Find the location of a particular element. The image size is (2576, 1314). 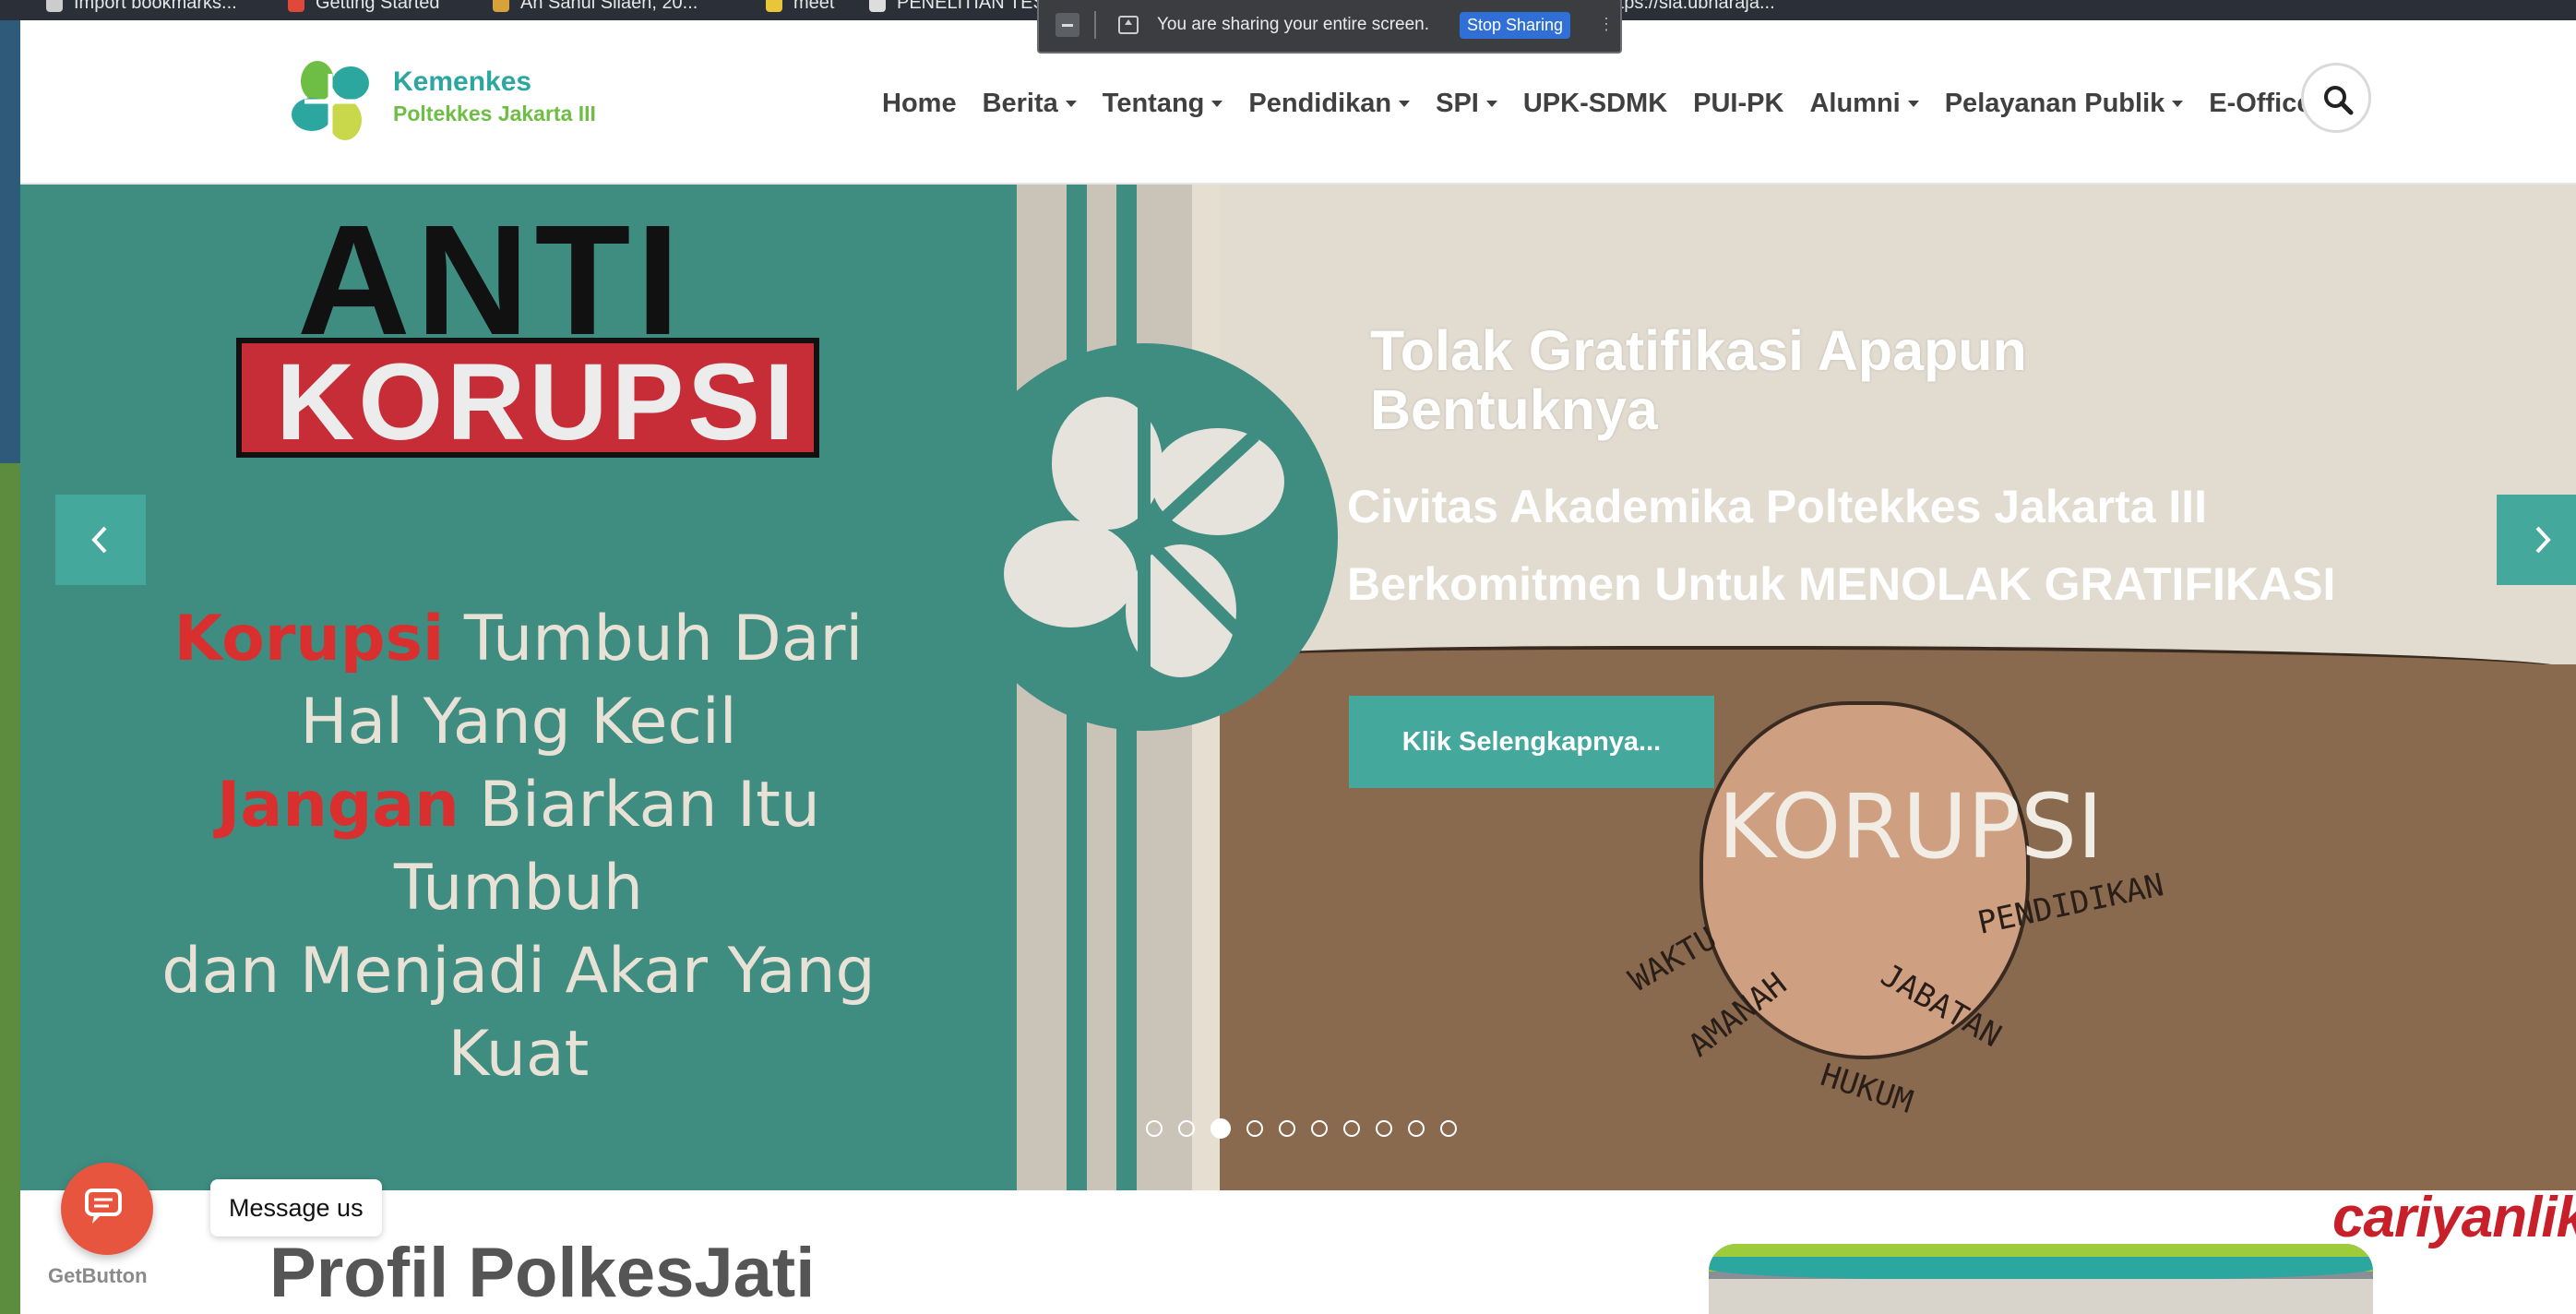

nav-item-pelayanan-publik: Pelayanan Publik is located at coordinates (2064, 104).